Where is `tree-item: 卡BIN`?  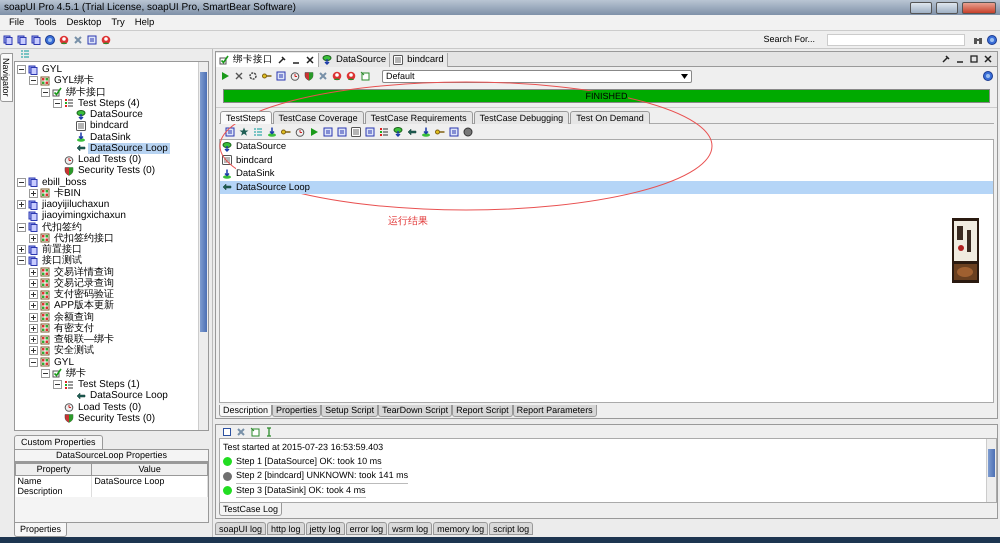
tree-item: 卡BIN is located at coordinates (67, 193).